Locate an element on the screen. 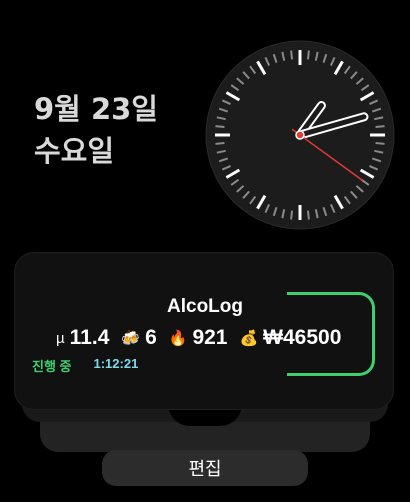 The image size is (410, 502). stat-spent: 💰 ₩46500 is located at coordinates (290, 338).